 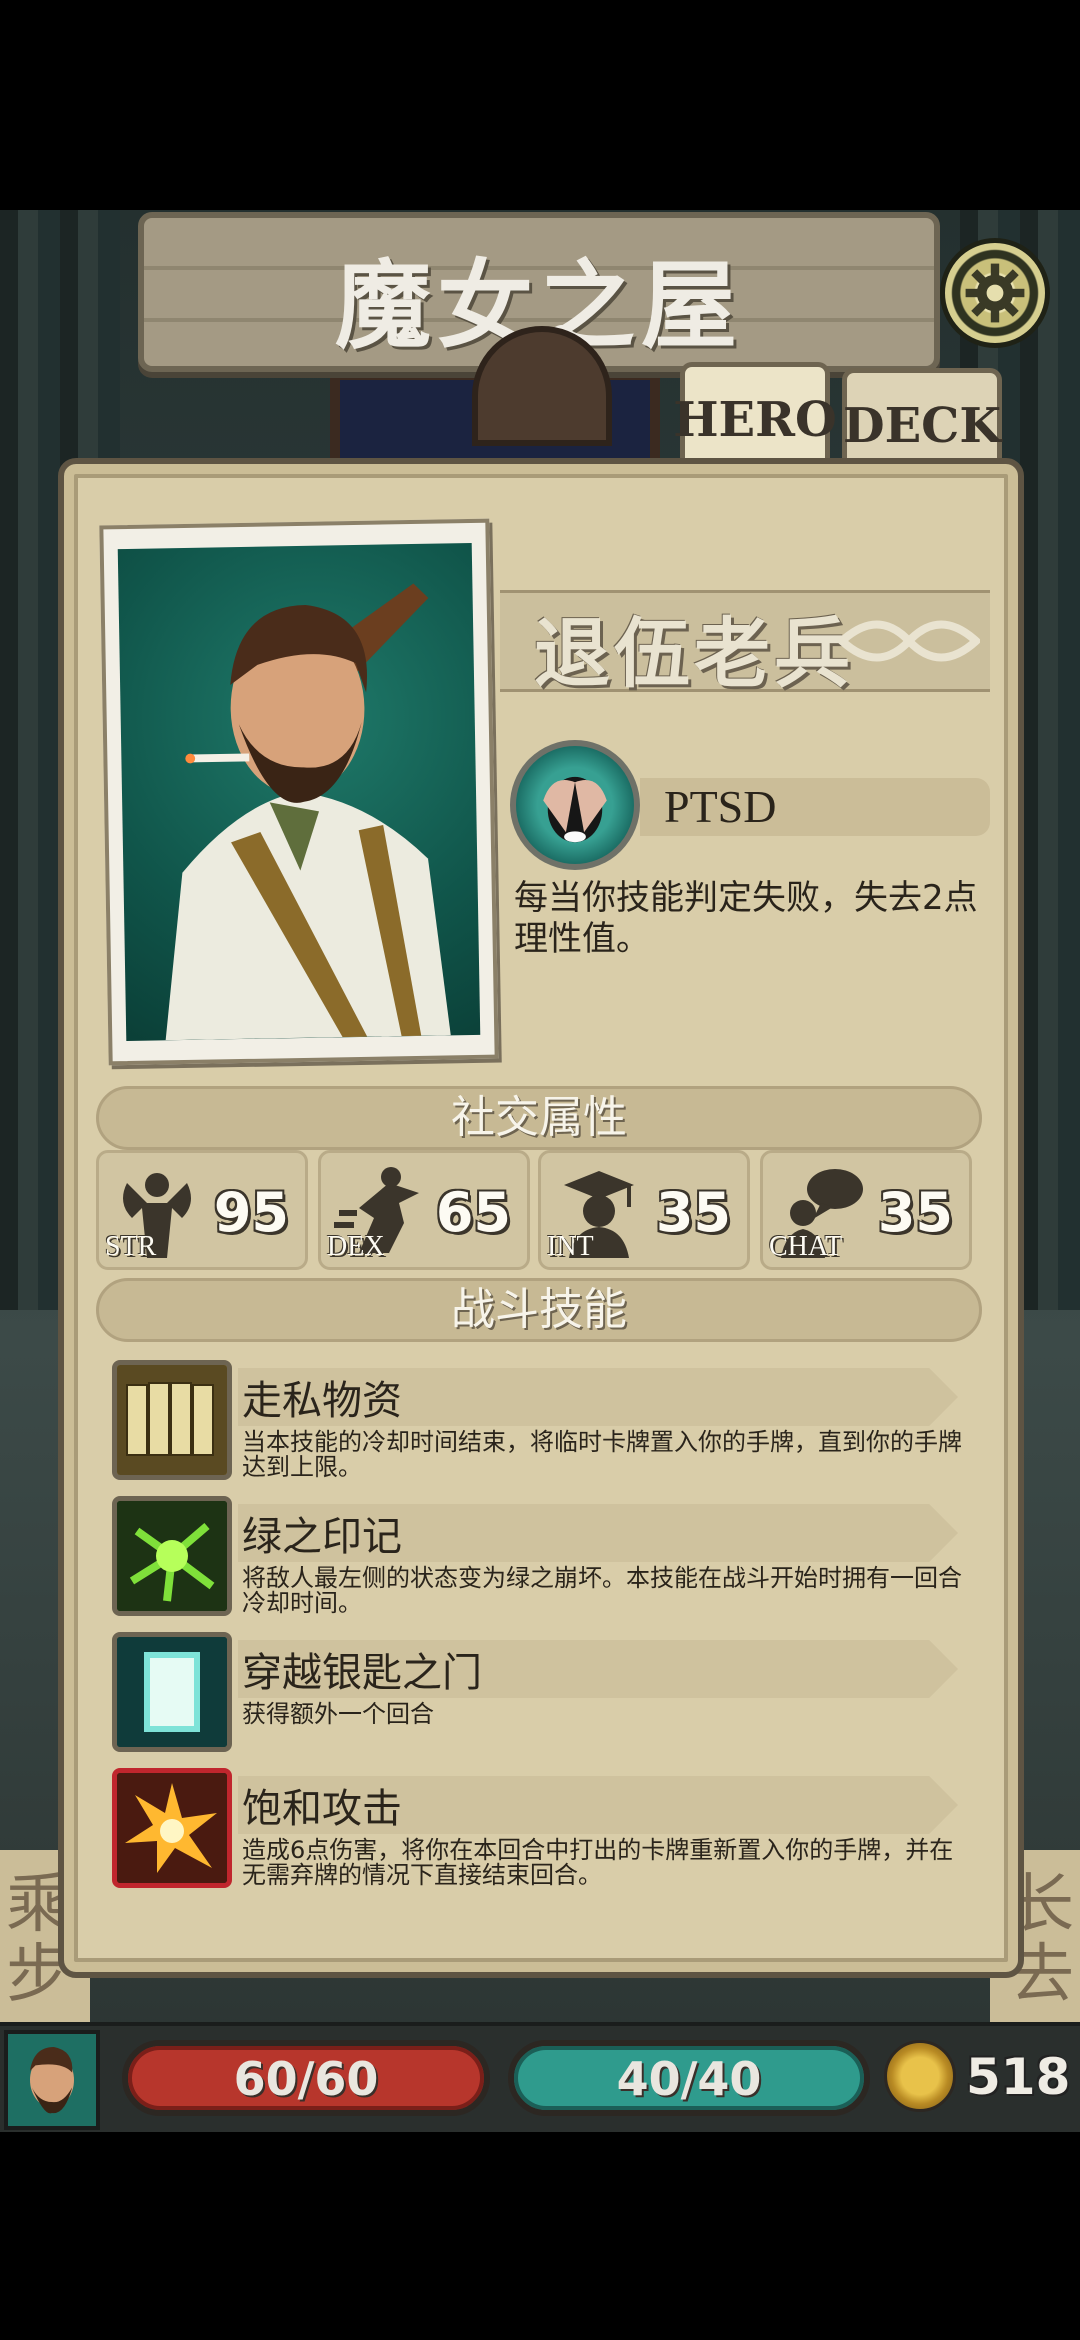 I want to click on hero-portrait, so click(x=299, y=792).